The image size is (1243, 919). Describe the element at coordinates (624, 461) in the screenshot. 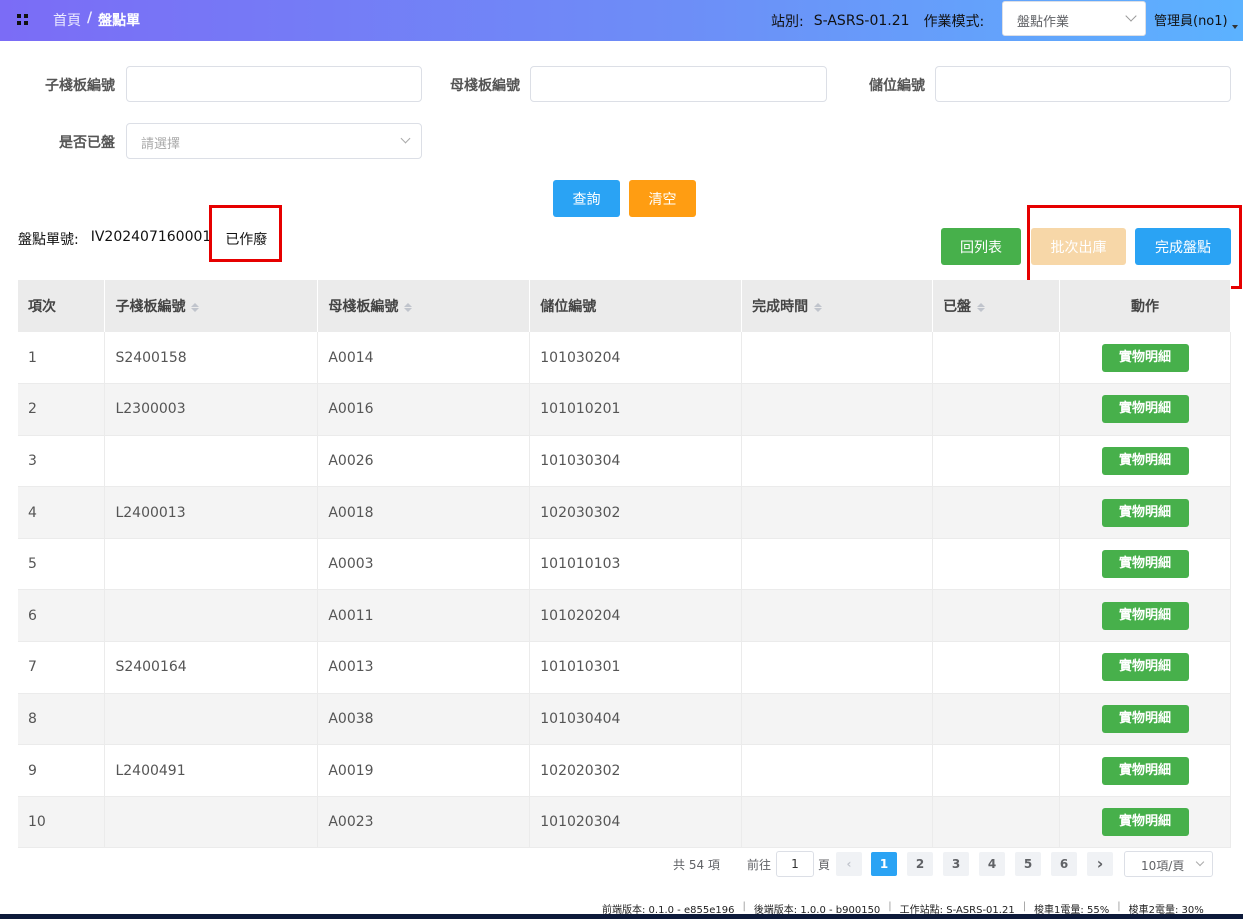

I see `table-row: 3 A0026 101030304 實物明細` at that location.